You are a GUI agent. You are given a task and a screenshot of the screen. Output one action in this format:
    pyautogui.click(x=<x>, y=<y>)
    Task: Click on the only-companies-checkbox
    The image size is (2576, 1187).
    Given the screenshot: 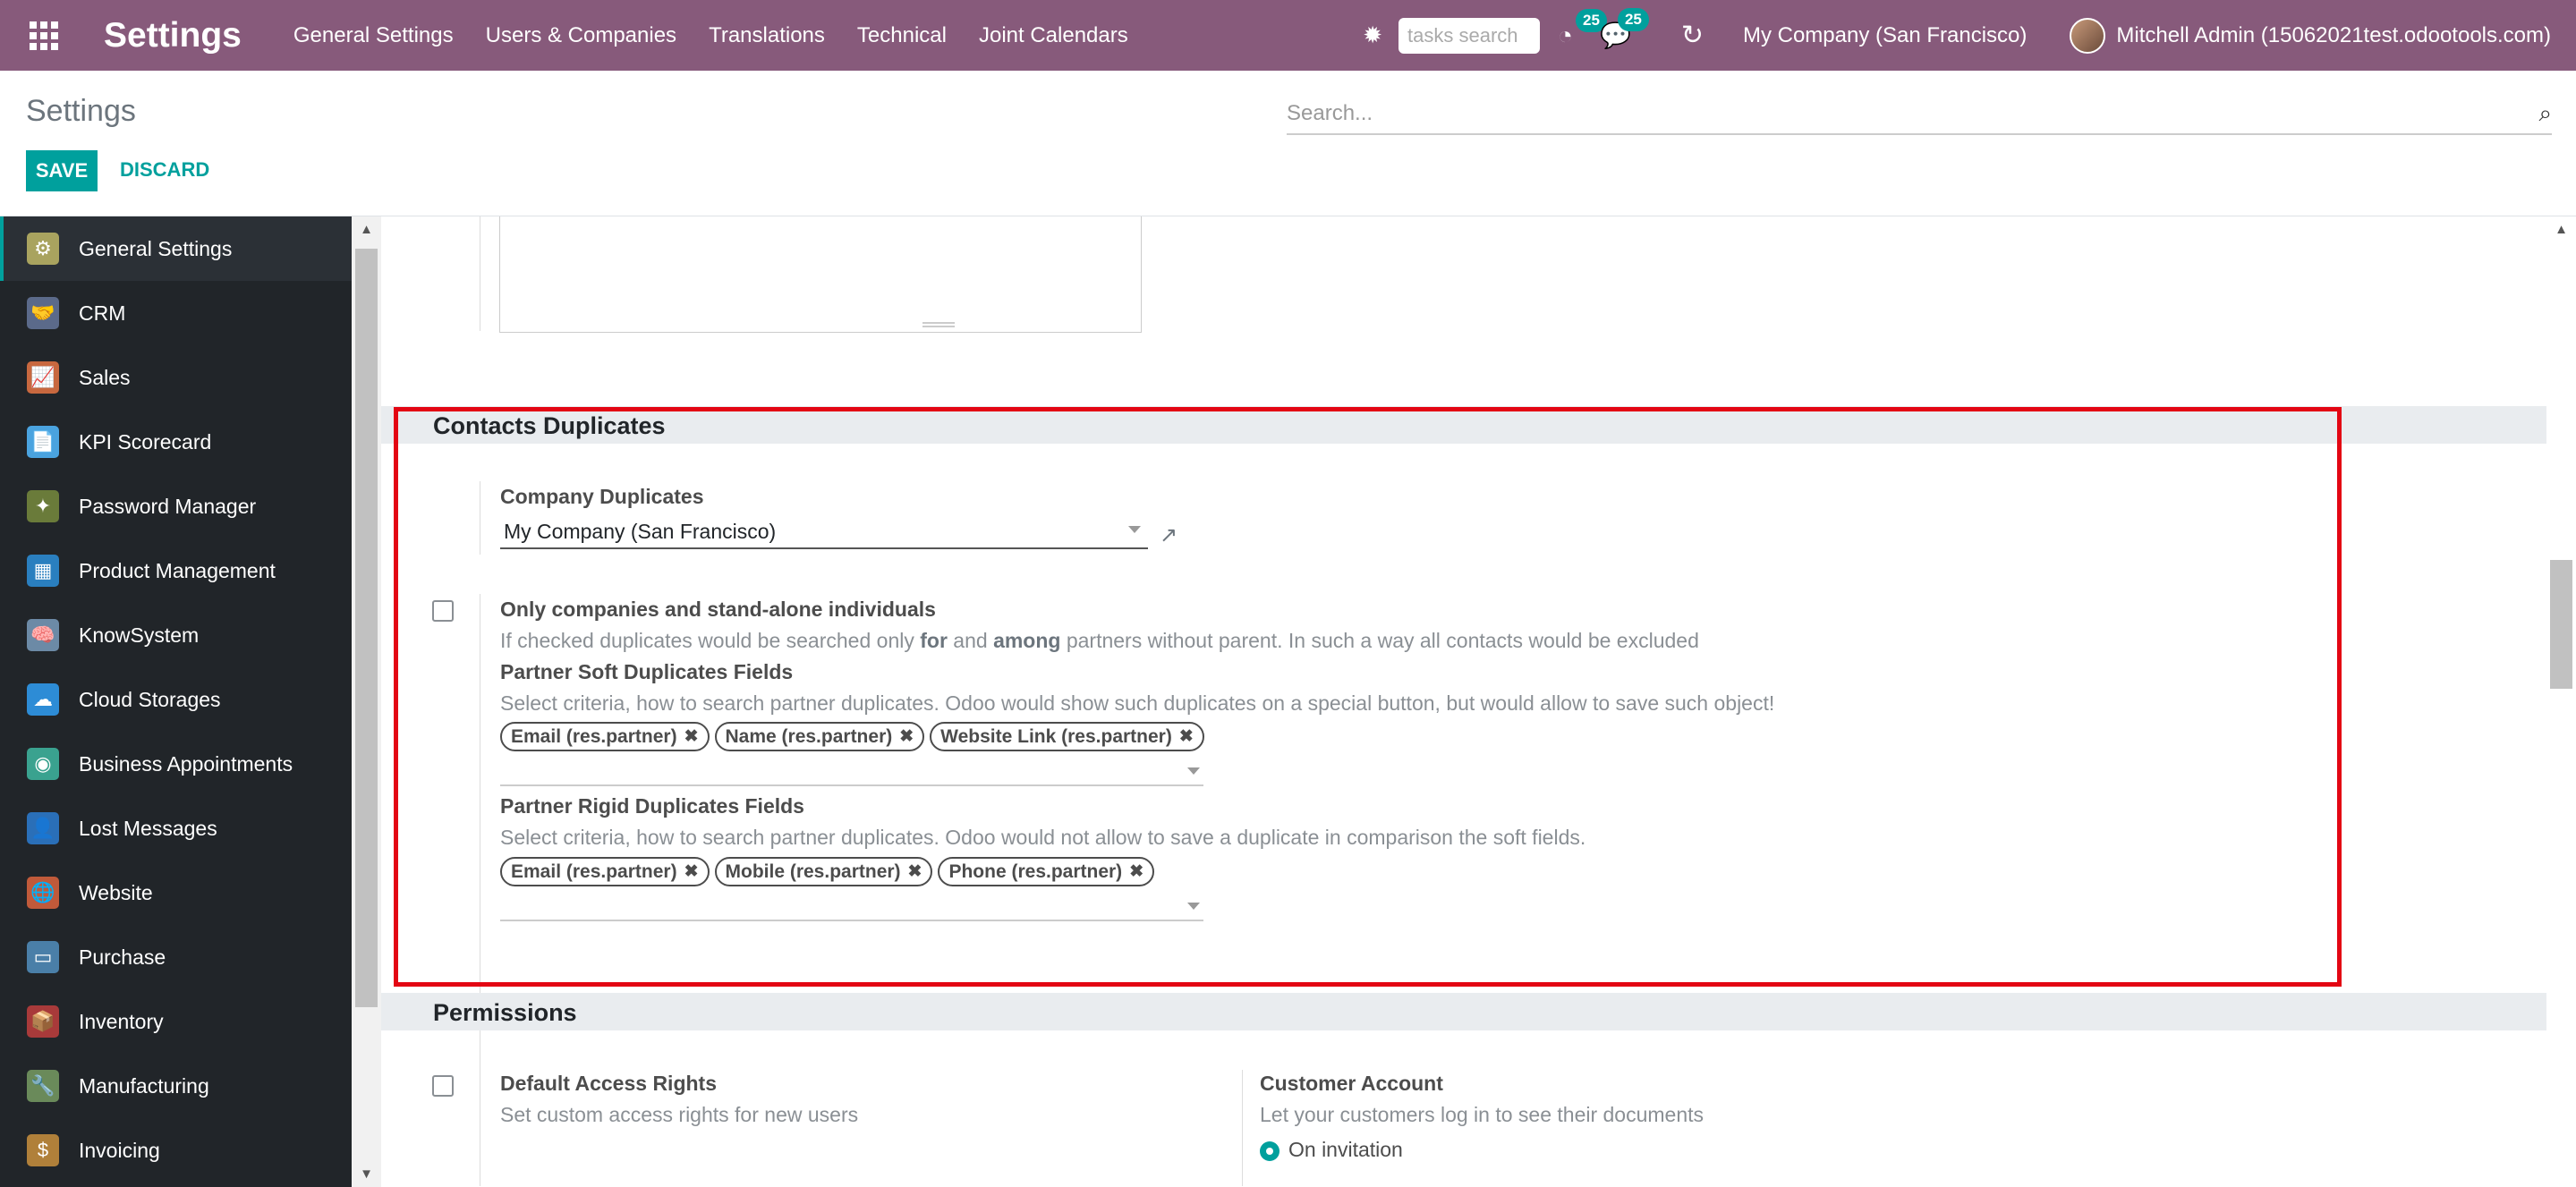 What is the action you would take?
    pyautogui.click(x=443, y=611)
    